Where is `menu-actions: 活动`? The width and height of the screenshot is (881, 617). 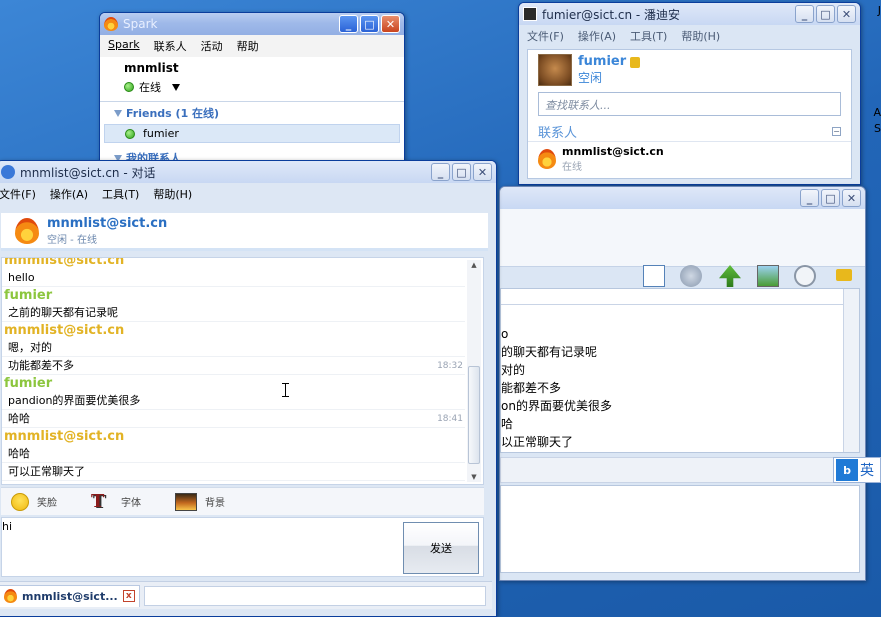
menu-actions: 活动 is located at coordinates (212, 46).